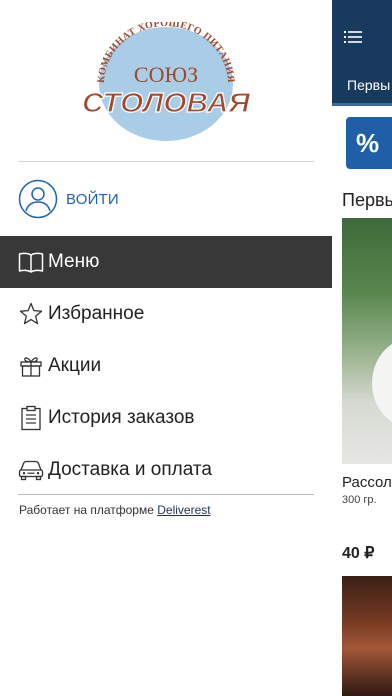 This screenshot has width=392, height=696. Describe the element at coordinates (166, 199) in the screenshot. I see `login-row: ВОЙТИ` at that location.